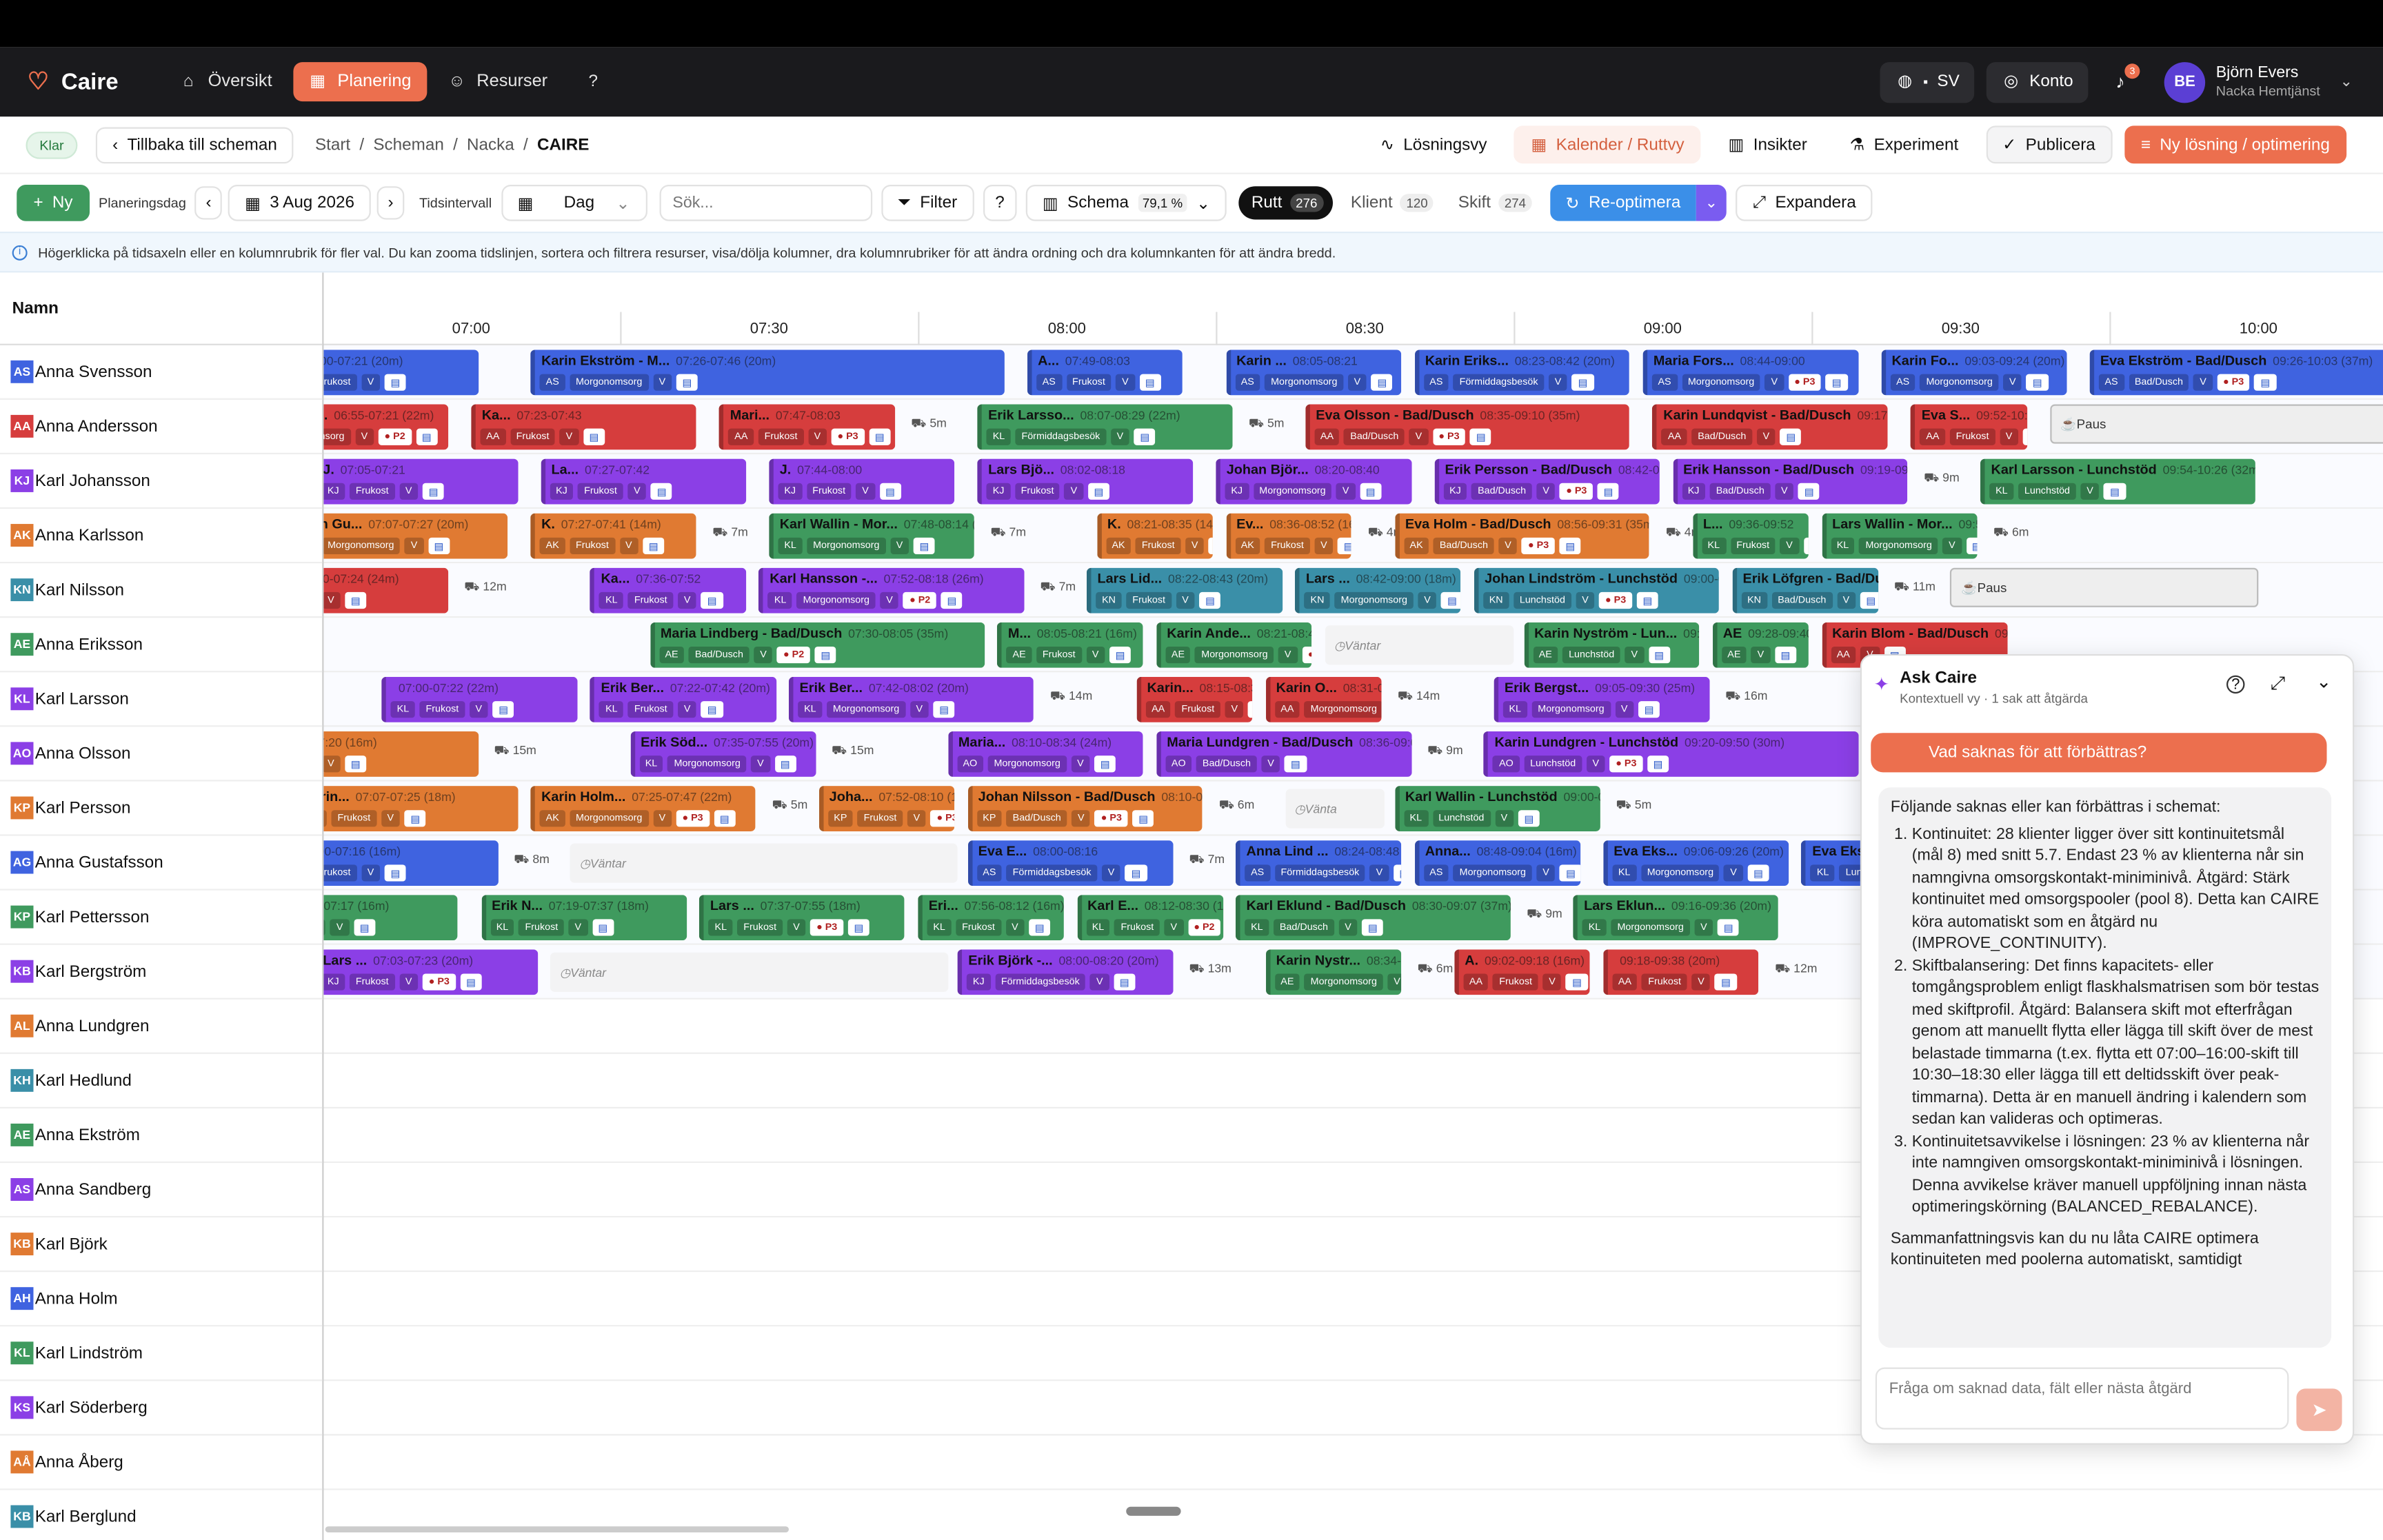 The image size is (2383, 1540). What do you see at coordinates (2235, 145) in the screenshot?
I see `new-solution-button: ≡ Ny lösning / optimering` at bounding box center [2235, 145].